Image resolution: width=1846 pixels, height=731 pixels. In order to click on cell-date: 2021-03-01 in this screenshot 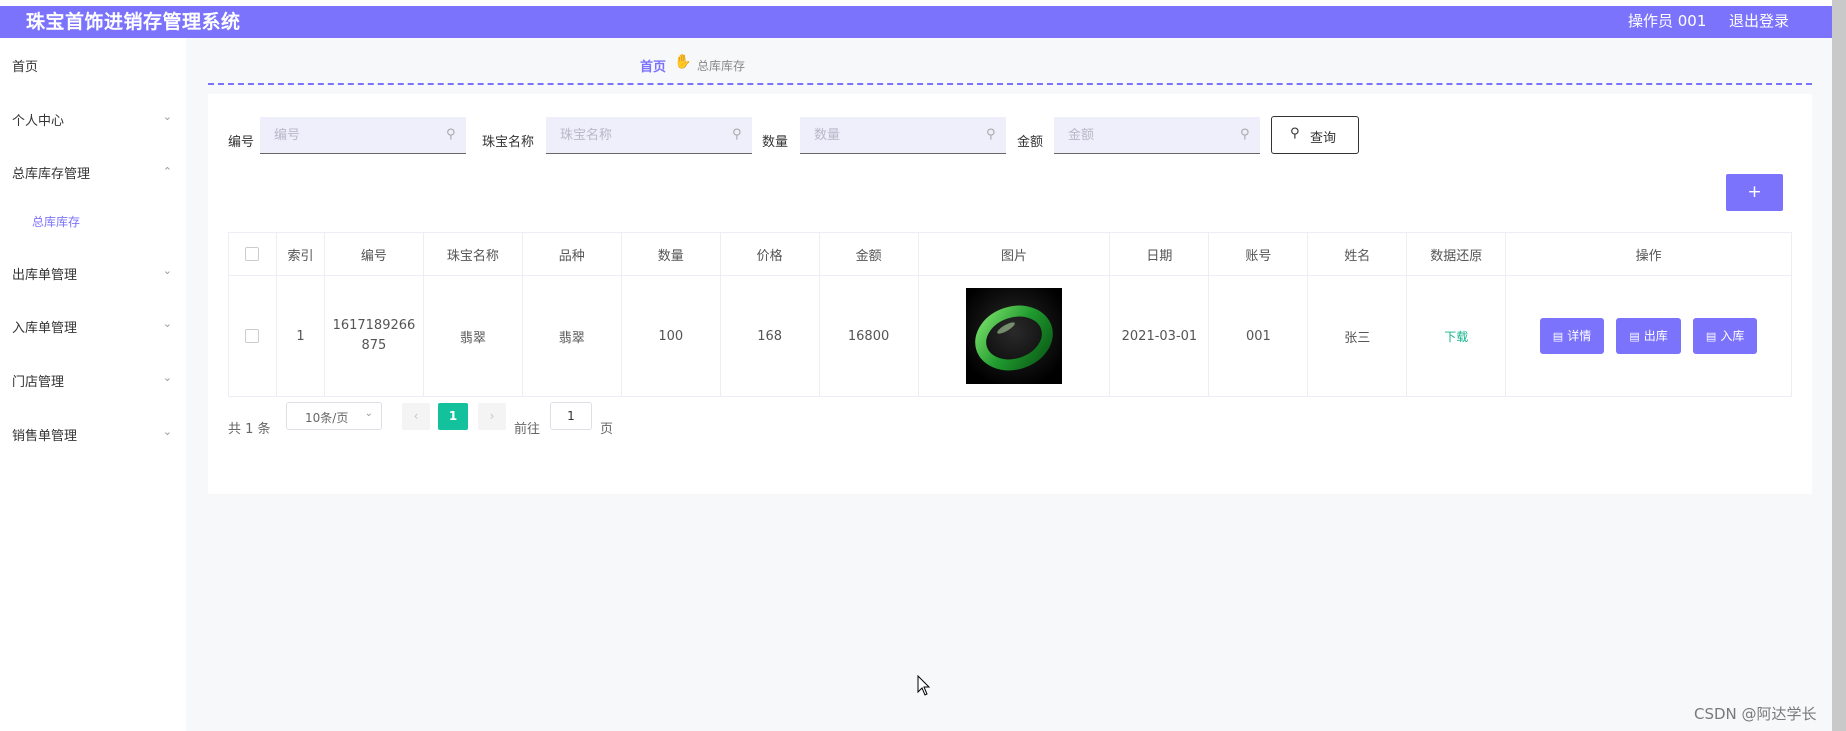, I will do `click(1159, 336)`.